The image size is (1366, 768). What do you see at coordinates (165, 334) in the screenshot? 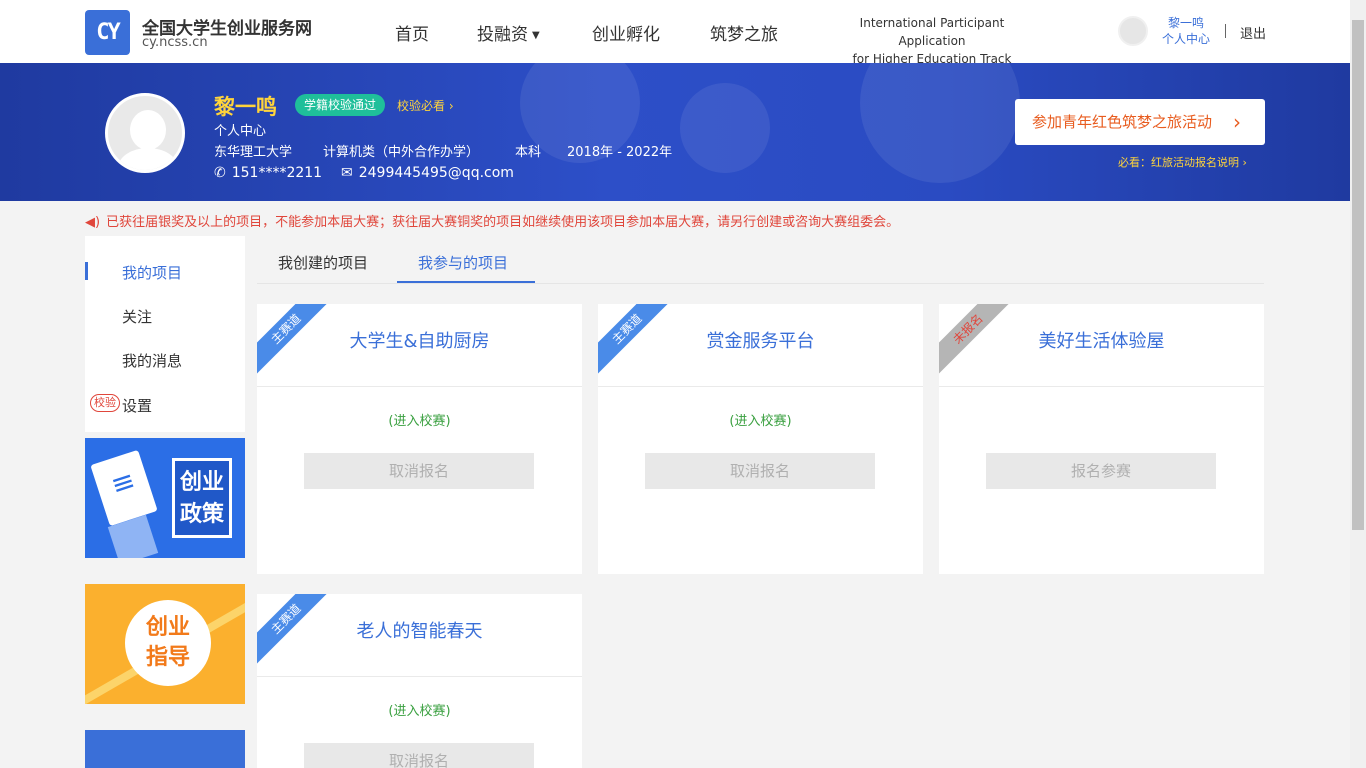
I see `sidebar: 我的项目 关注 我的消息 校验 设置` at bounding box center [165, 334].